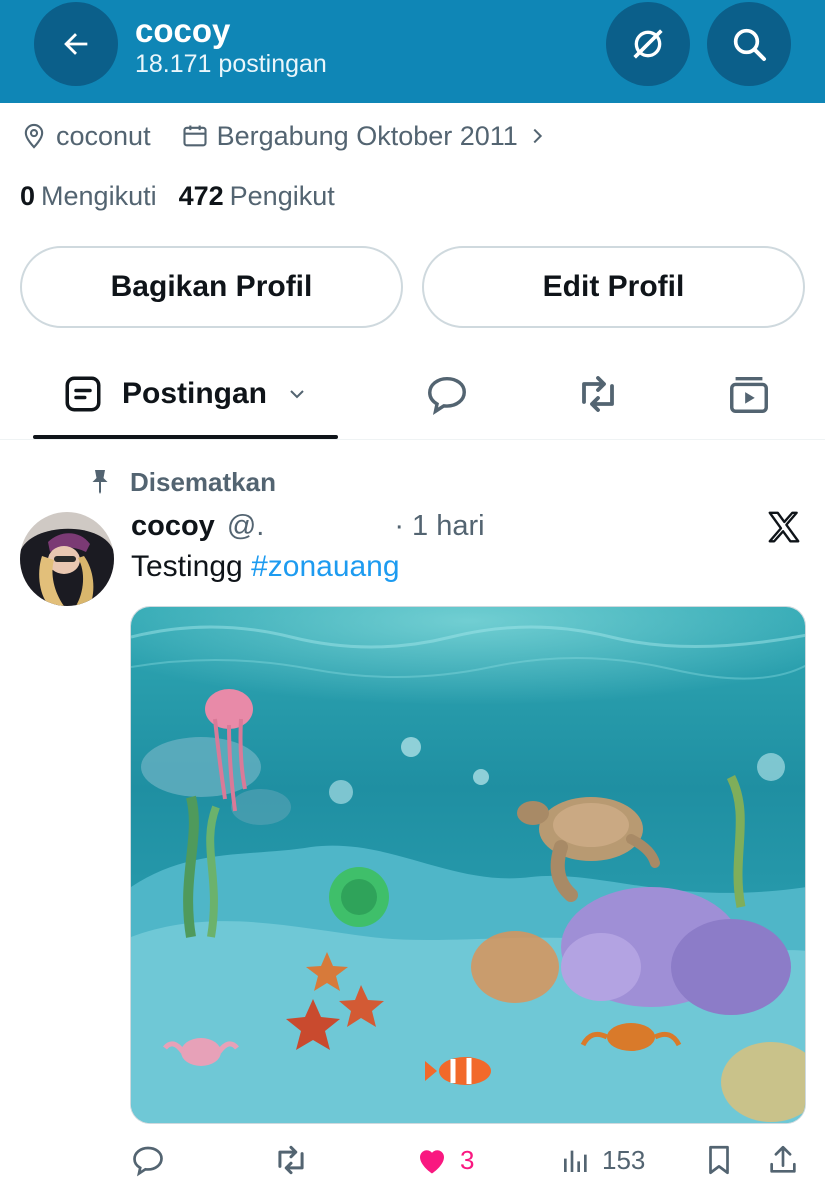 This screenshot has height=1200, width=825. I want to click on like-count: 3, so click(467, 1159).